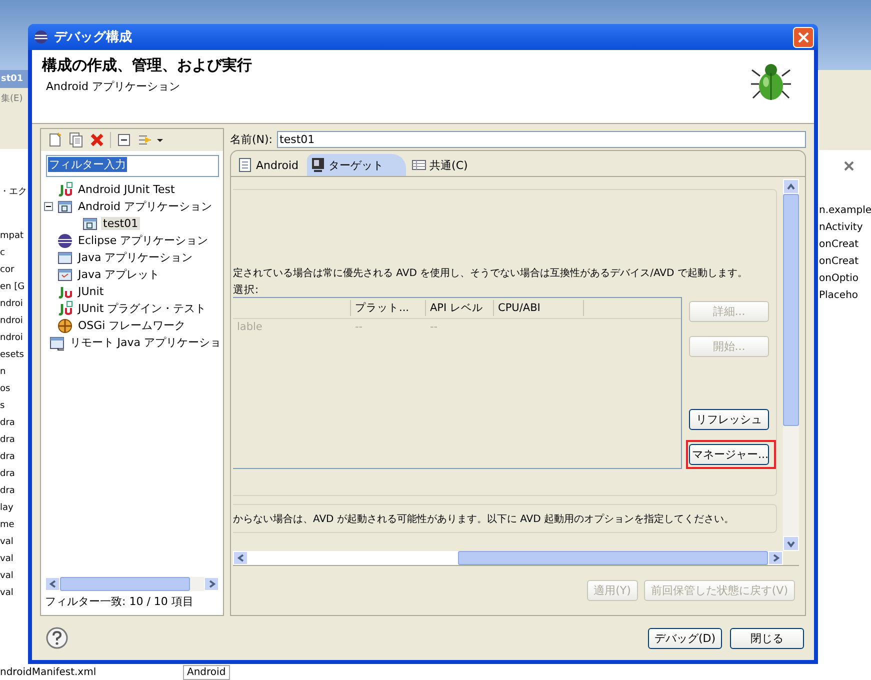 The image size is (871, 680). What do you see at coordinates (113, 86) in the screenshot?
I see `header-subtitle: Android アプリケーション` at bounding box center [113, 86].